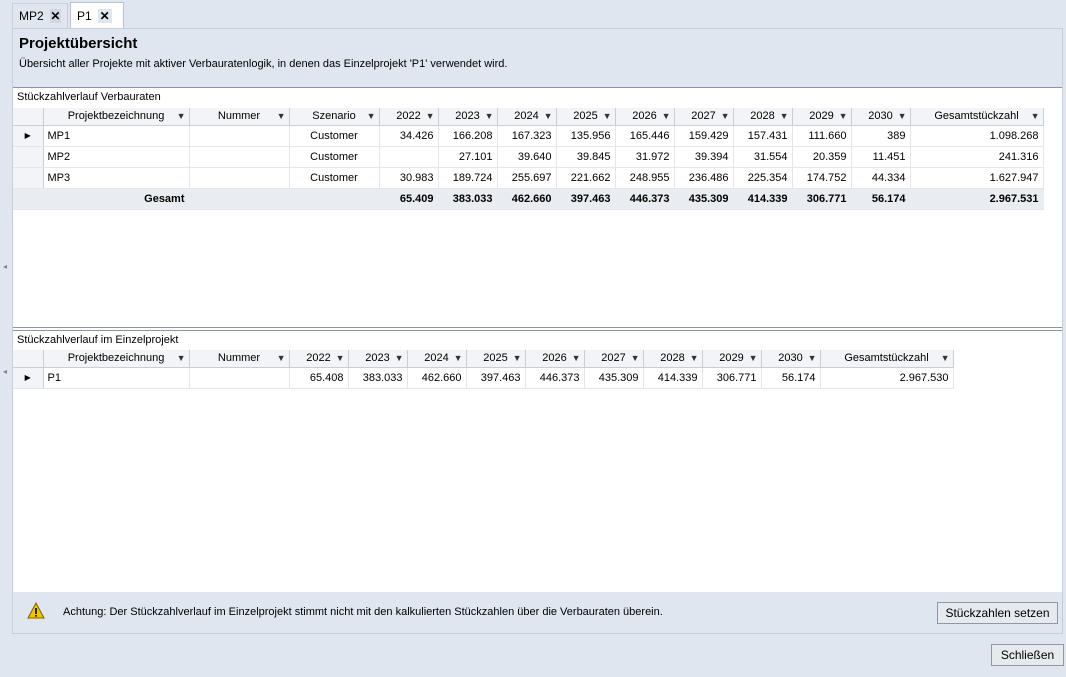 The image size is (1066, 677). Describe the element at coordinates (977, 157) in the screenshot. I see `total-cell: 241.316` at that location.